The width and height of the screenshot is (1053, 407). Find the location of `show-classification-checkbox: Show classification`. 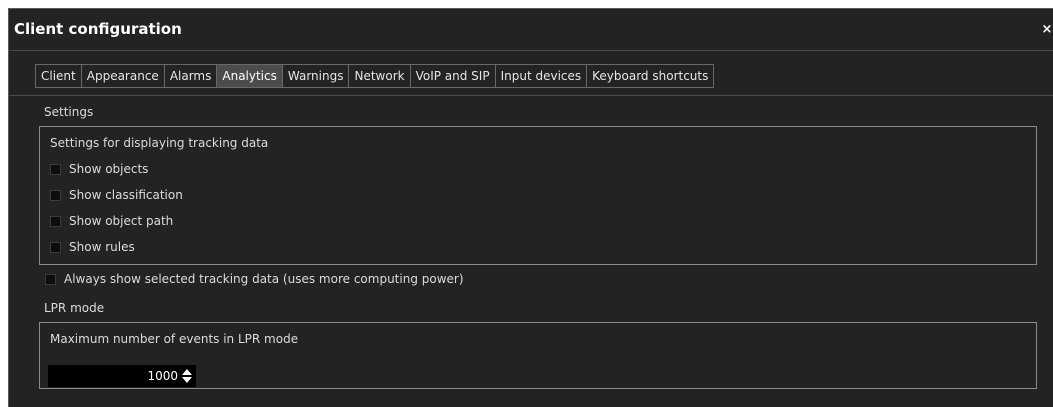

show-classification-checkbox: Show classification is located at coordinates (116, 195).